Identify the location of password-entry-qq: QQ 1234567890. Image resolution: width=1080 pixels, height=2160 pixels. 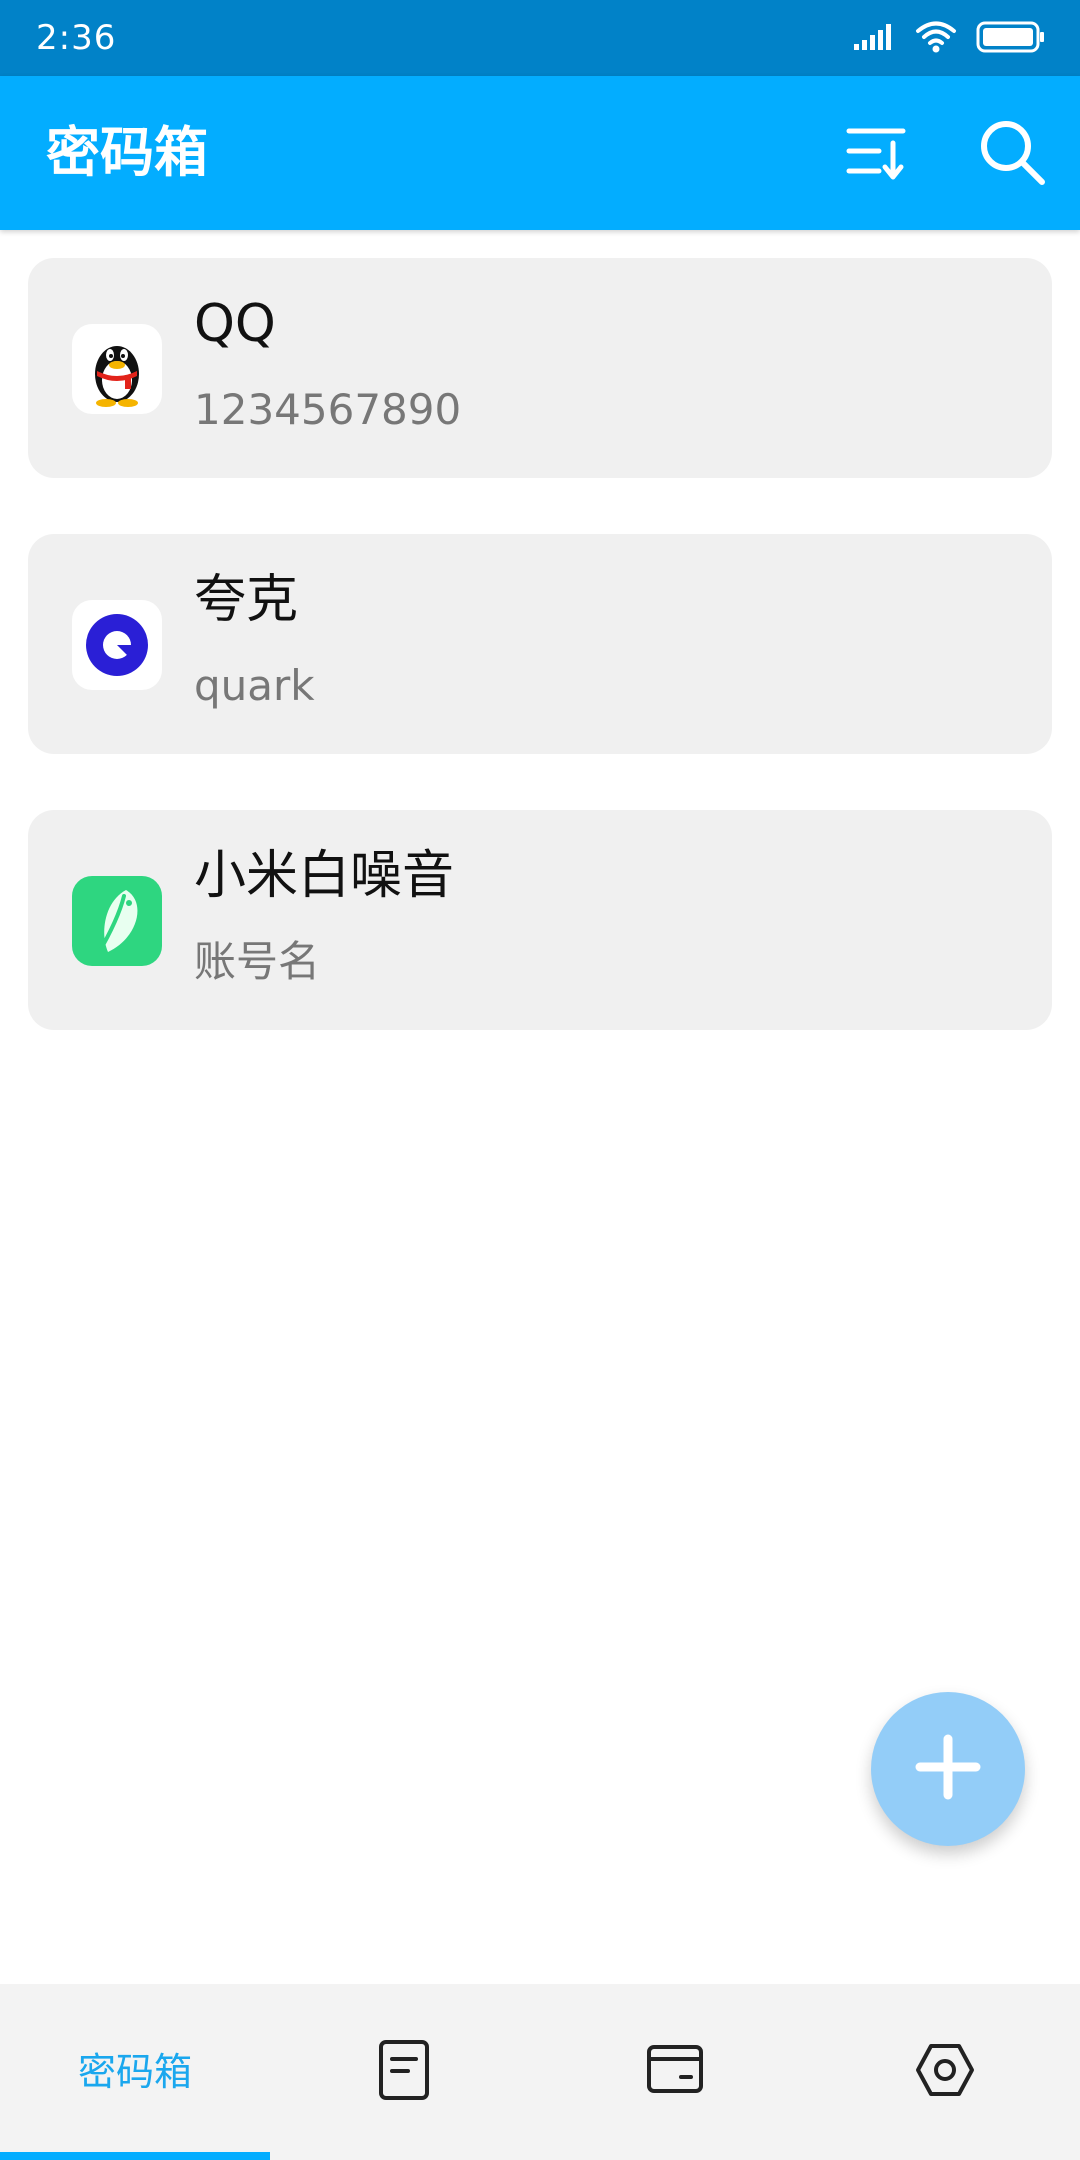
(540, 368).